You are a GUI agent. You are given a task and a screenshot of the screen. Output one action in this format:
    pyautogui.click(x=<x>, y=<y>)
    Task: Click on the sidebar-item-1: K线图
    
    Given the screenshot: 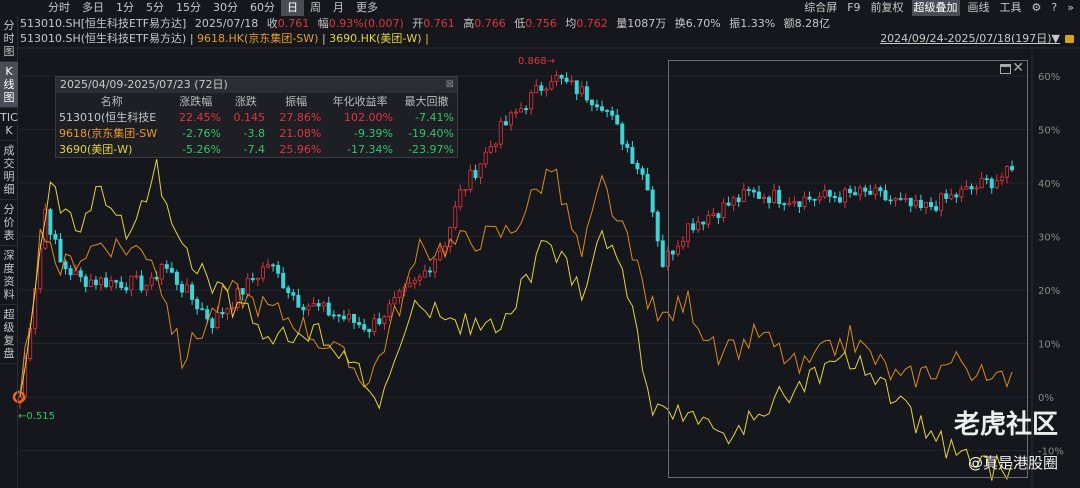 What is the action you would take?
    pyautogui.click(x=9, y=85)
    